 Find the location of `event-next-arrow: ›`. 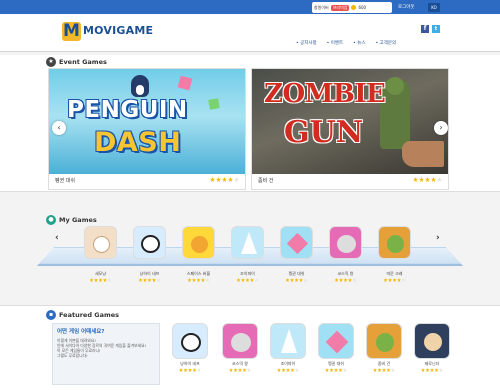

event-next-arrow: › is located at coordinates (441, 128).